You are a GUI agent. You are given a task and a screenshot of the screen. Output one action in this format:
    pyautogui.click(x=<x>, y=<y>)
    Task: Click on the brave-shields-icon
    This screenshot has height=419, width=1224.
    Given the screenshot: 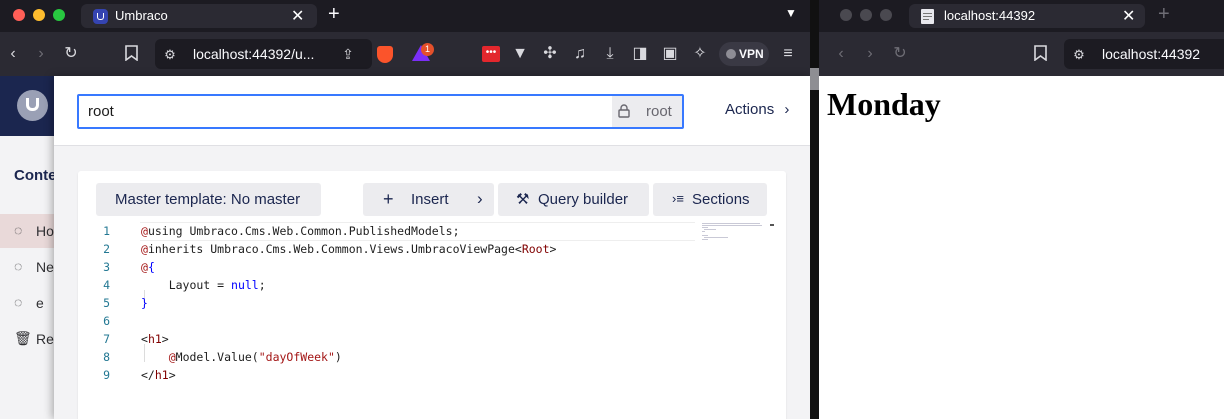 What is the action you would take?
    pyautogui.click(x=385, y=54)
    